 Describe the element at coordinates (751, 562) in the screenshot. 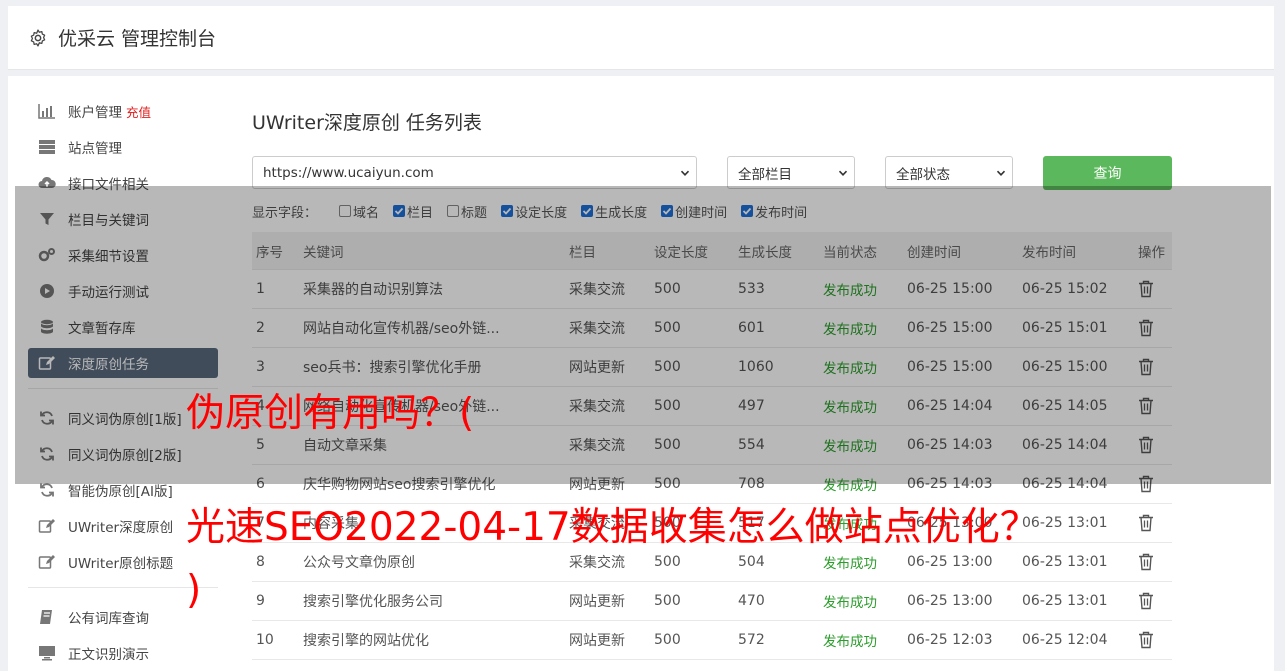

I see `table-cell: 504` at that location.